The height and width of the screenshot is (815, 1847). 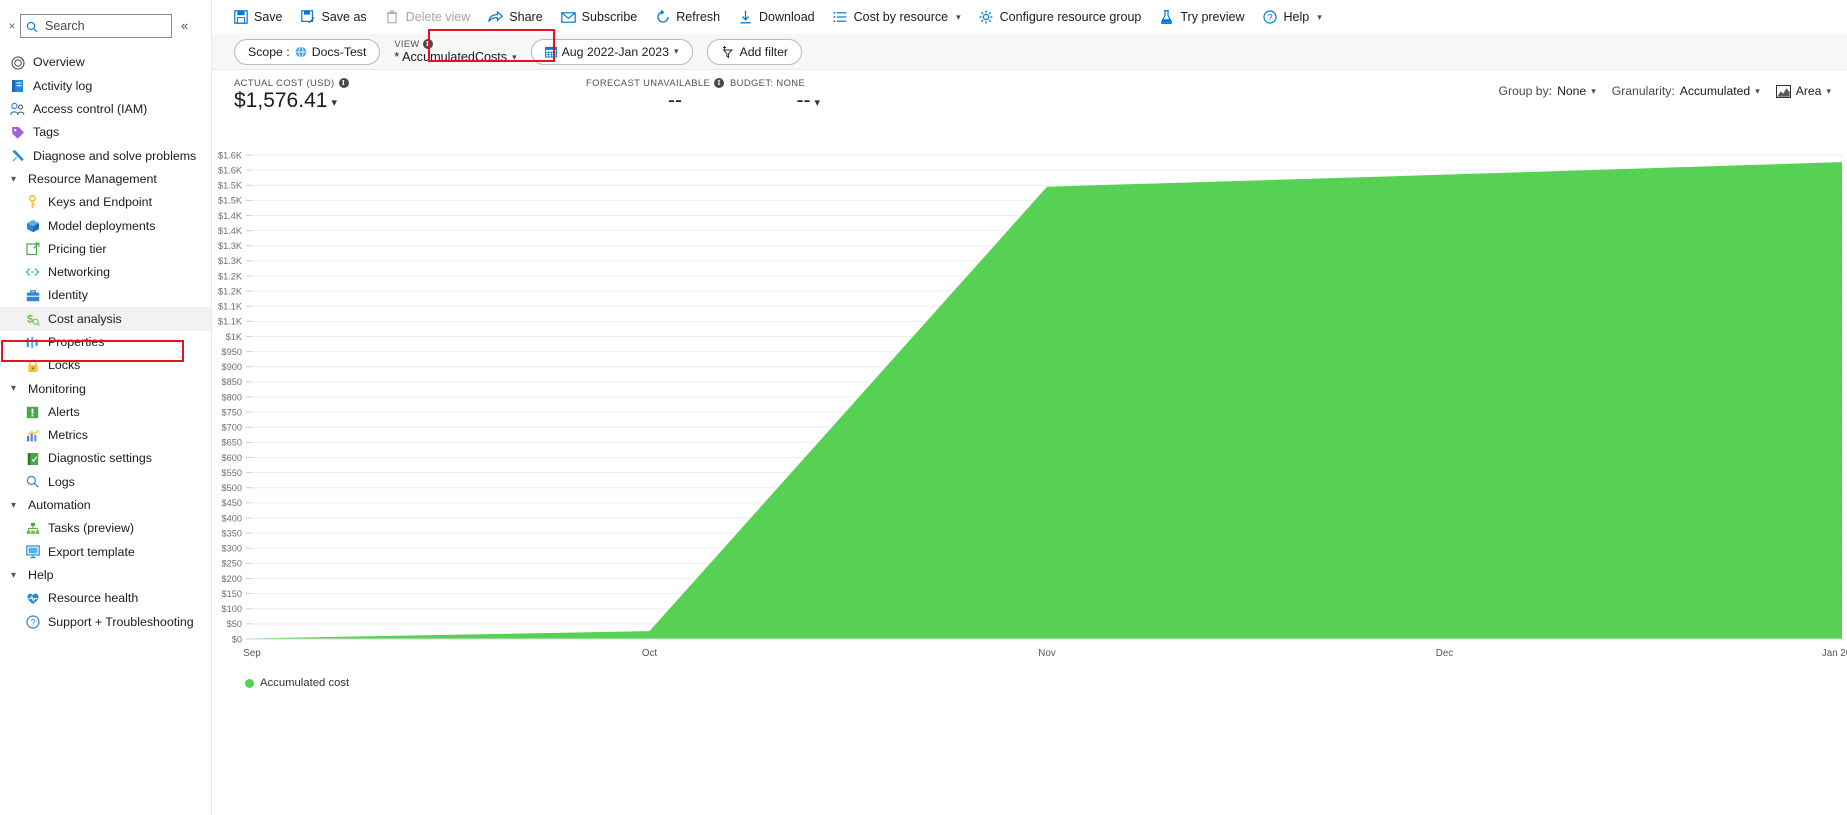 What do you see at coordinates (105, 435) in the screenshot?
I see `sidebar-item-metrics: Metrics` at bounding box center [105, 435].